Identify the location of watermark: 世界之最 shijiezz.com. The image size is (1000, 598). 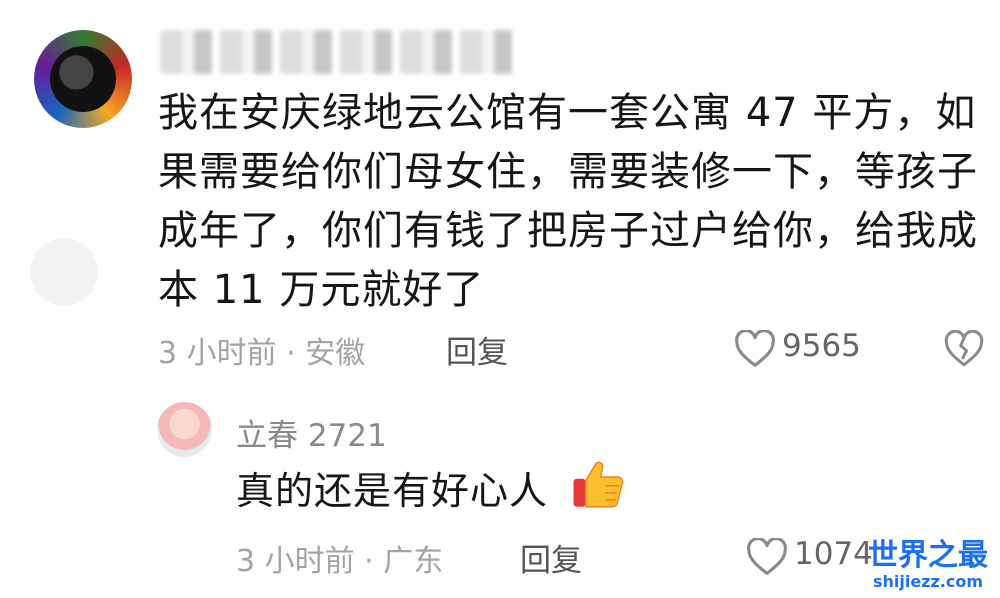
(928, 569).